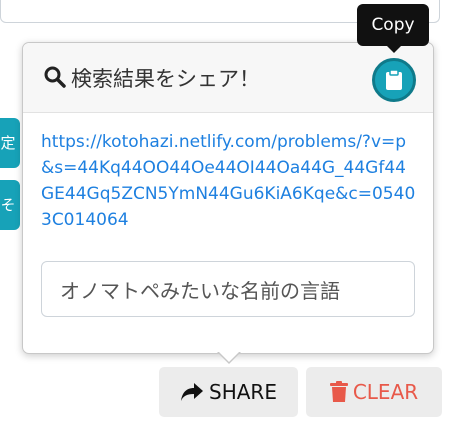  Describe the element at coordinates (228, 289) in the screenshot. I see `language-name-input` at that location.